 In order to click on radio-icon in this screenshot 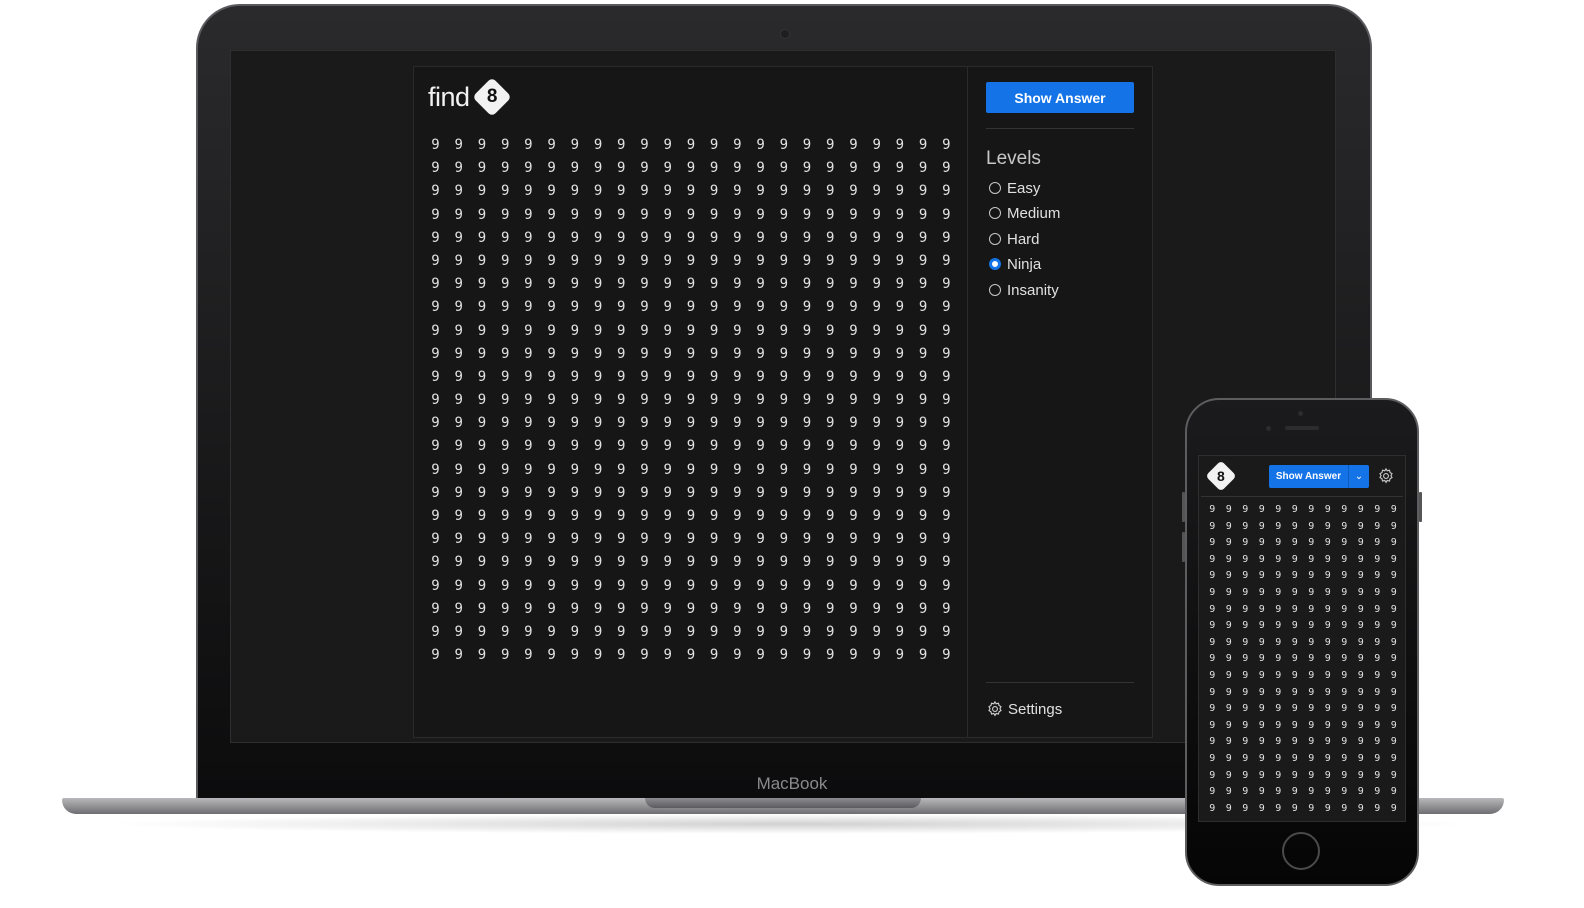, I will do `click(995, 213)`.